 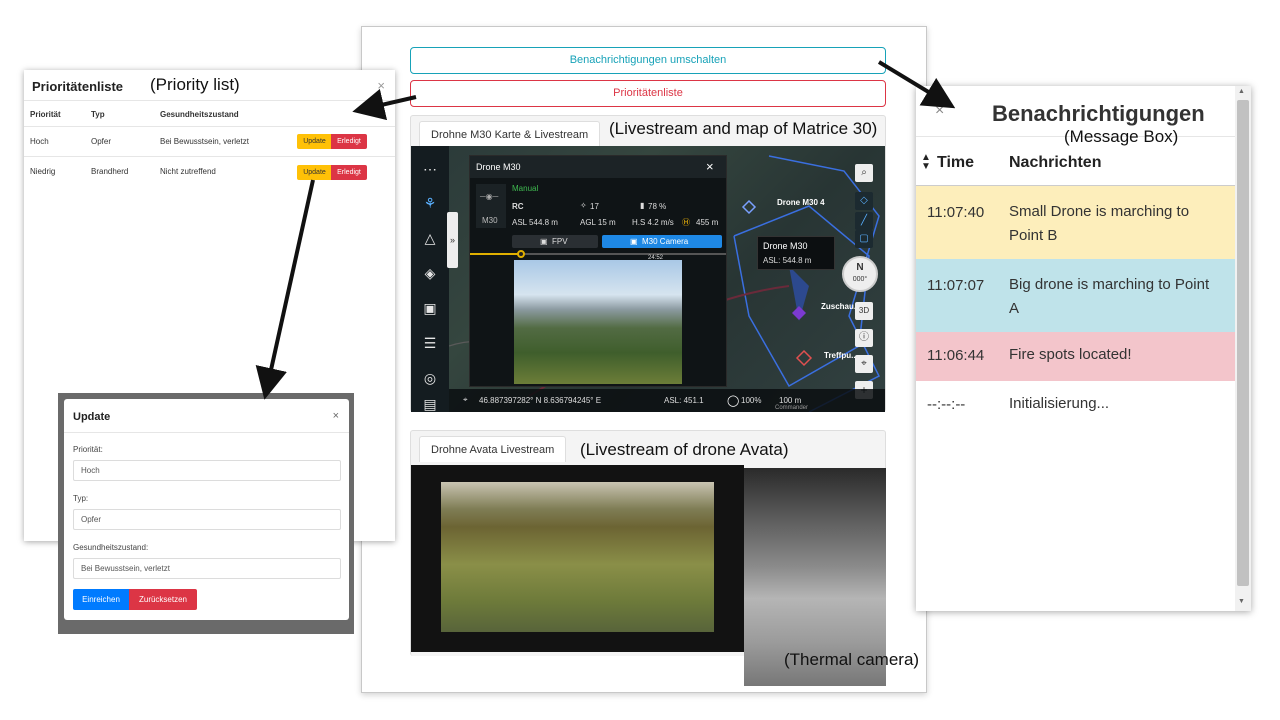 What do you see at coordinates (864, 239) in the screenshot?
I see `area-tool-icon: ▢` at bounding box center [864, 239].